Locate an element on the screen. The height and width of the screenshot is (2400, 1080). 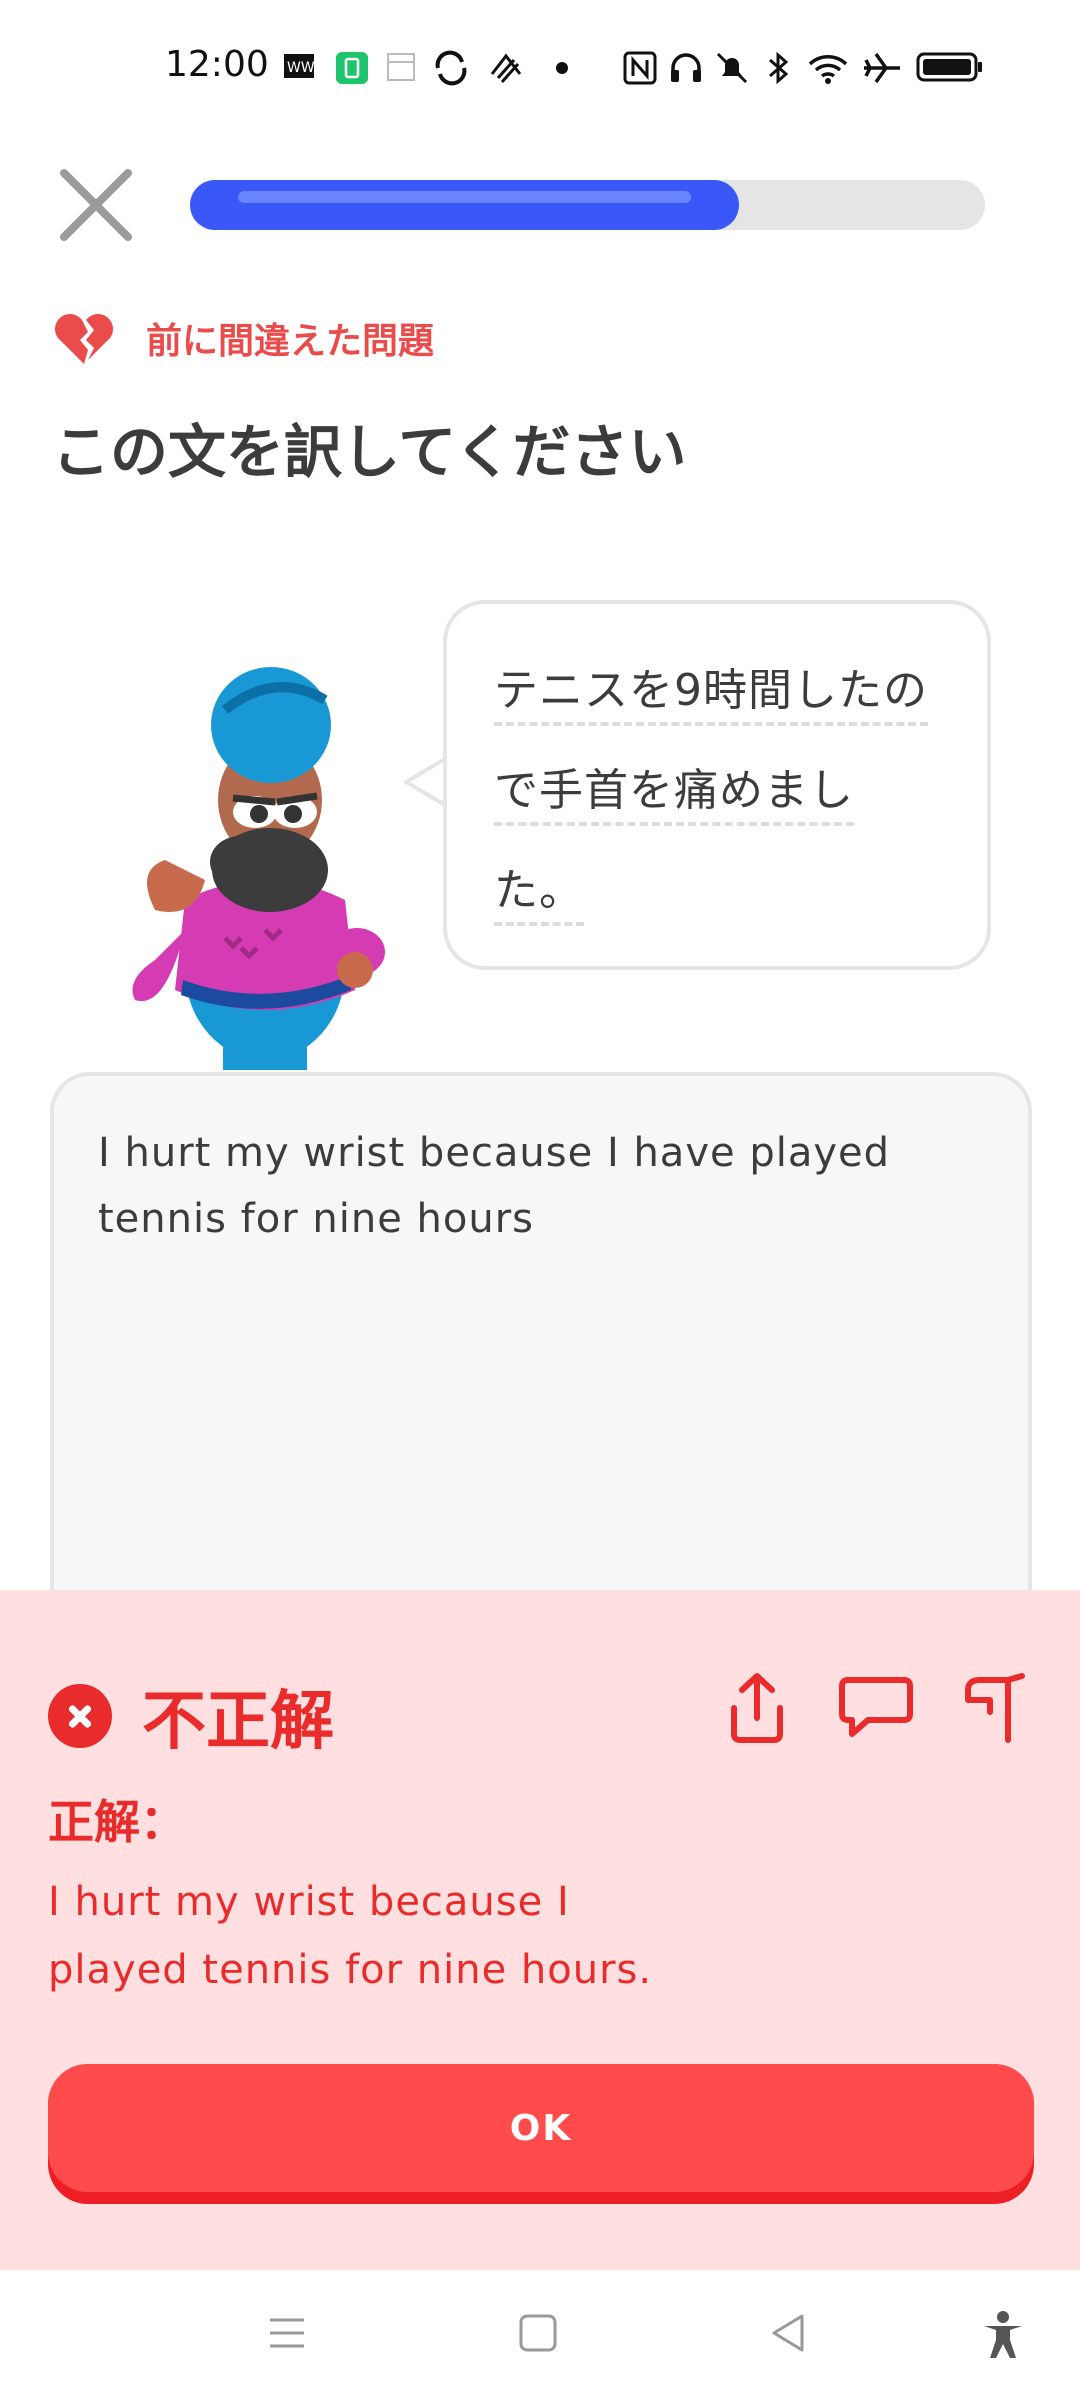
svg-text: WW is located at coordinates (301, 68).